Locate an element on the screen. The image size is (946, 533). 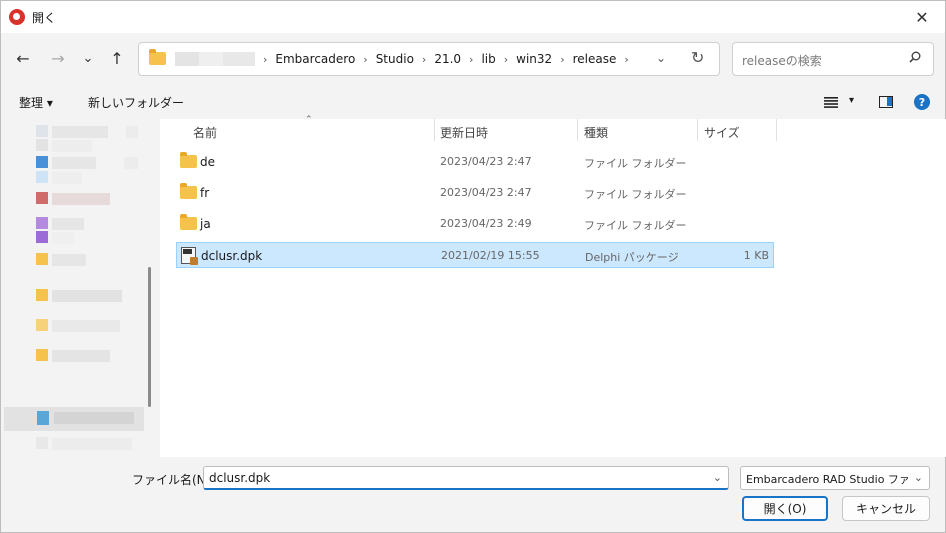
new-folder-button: 新しいフォルダー is located at coordinates (136, 102).